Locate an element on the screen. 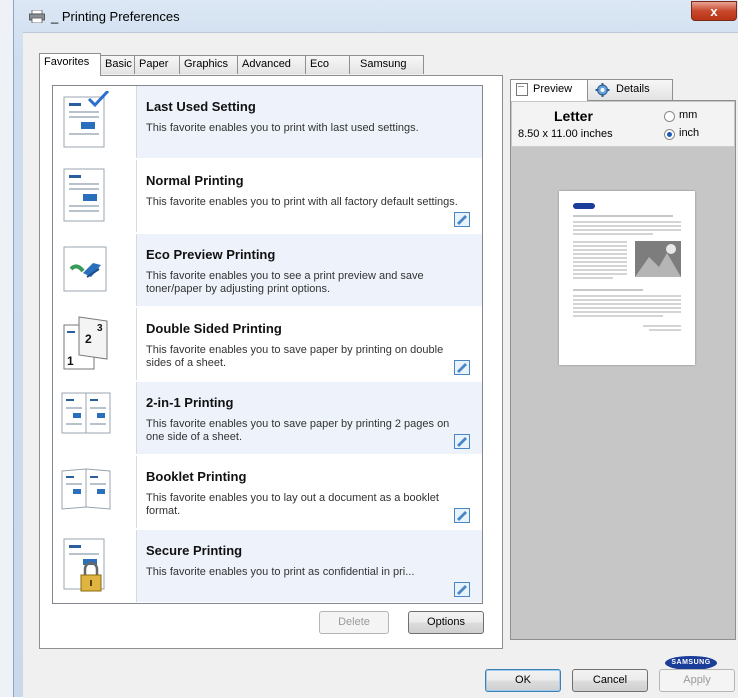  unit-inch-label: inch is located at coordinates (689, 133).